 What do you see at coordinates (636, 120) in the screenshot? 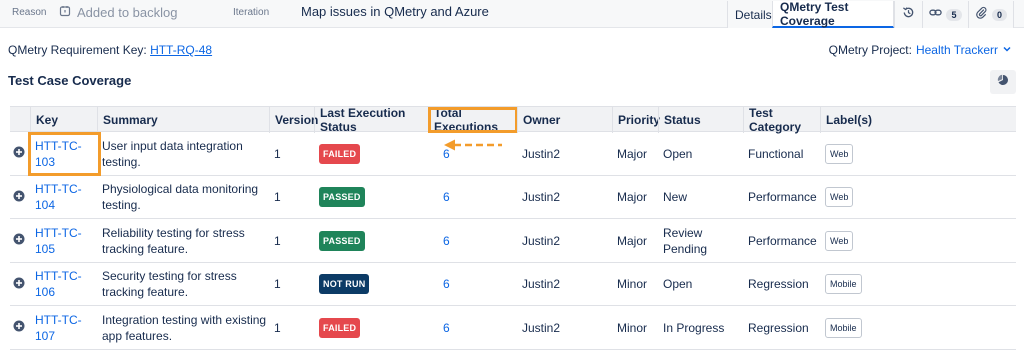
I see `column-priority: Priority` at bounding box center [636, 120].